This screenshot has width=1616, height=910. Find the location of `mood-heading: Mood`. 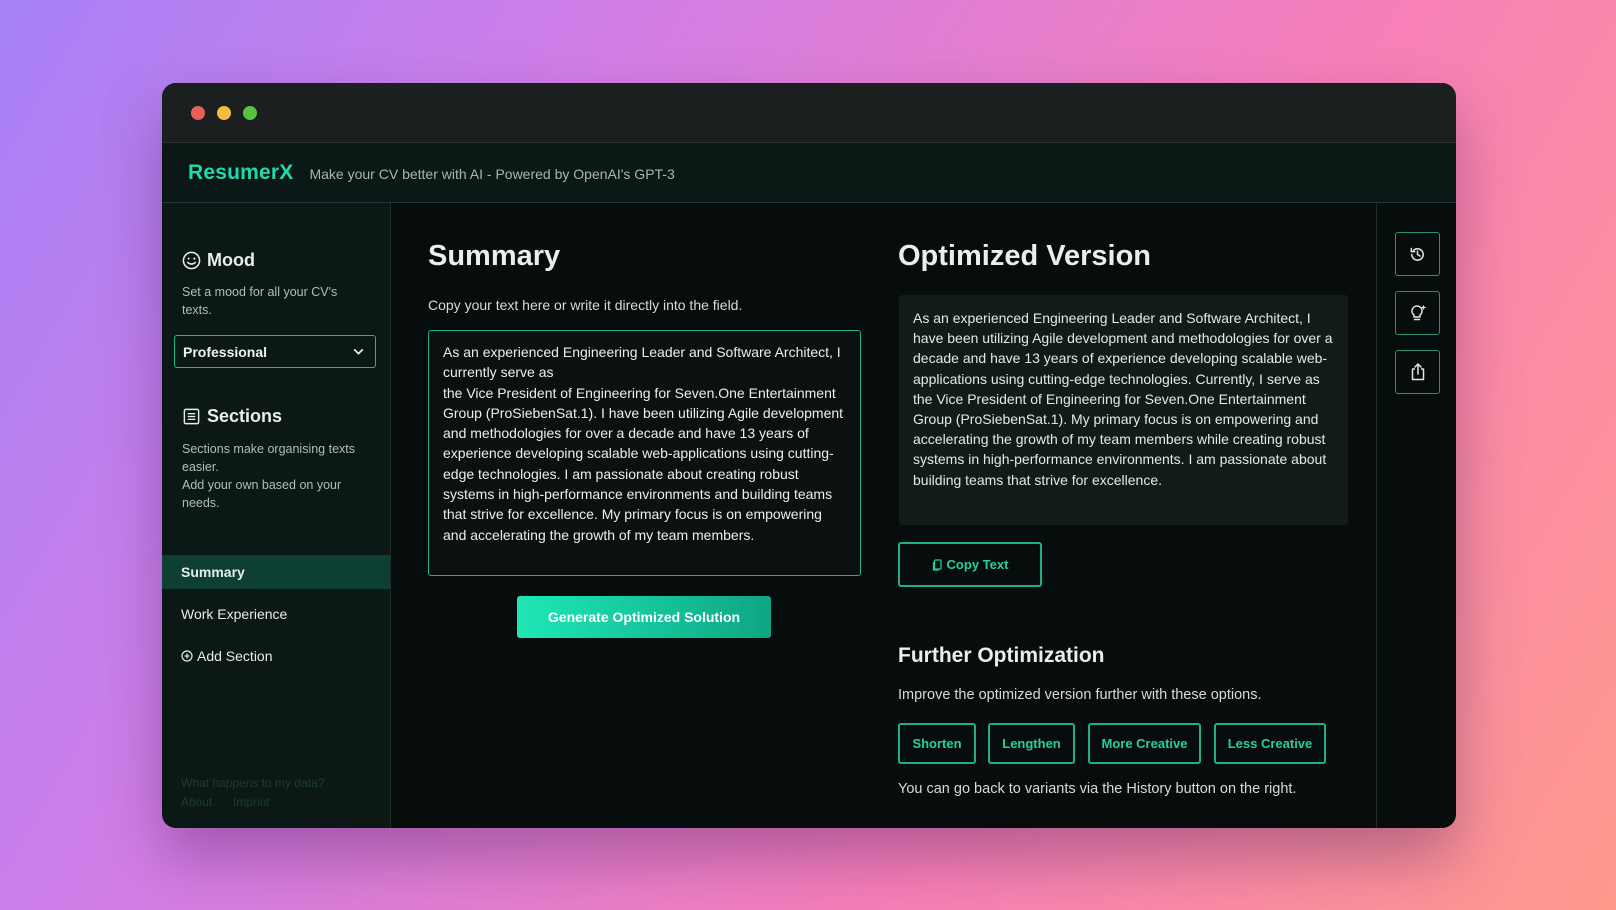

mood-heading: Mood is located at coordinates (276, 260).